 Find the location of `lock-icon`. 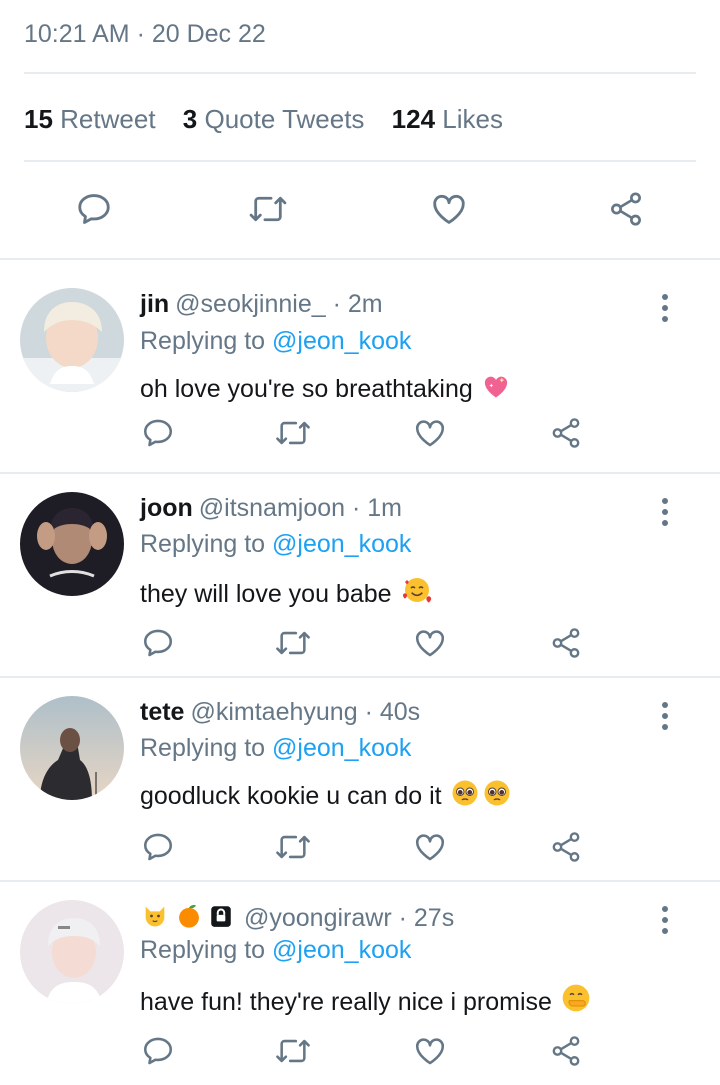

lock-icon is located at coordinates (221, 919).